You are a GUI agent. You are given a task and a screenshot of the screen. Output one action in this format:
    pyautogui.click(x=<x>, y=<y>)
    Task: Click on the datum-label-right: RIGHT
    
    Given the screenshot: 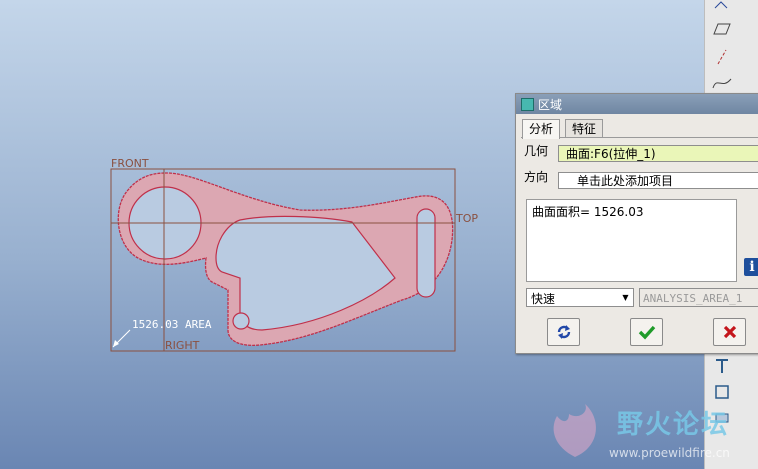 What is the action you would take?
    pyautogui.click(x=182, y=345)
    